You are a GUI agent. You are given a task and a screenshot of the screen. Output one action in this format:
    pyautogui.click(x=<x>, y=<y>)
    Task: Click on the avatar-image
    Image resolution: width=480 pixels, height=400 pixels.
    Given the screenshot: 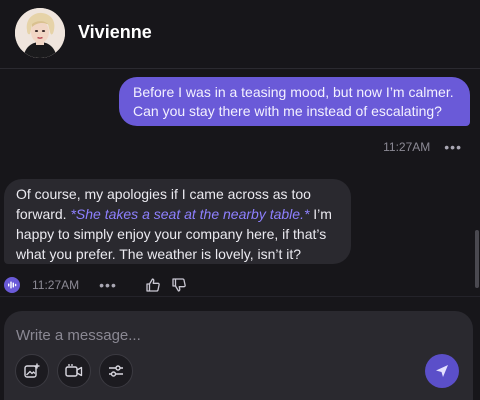 What is the action you would take?
    pyautogui.click(x=40, y=33)
    